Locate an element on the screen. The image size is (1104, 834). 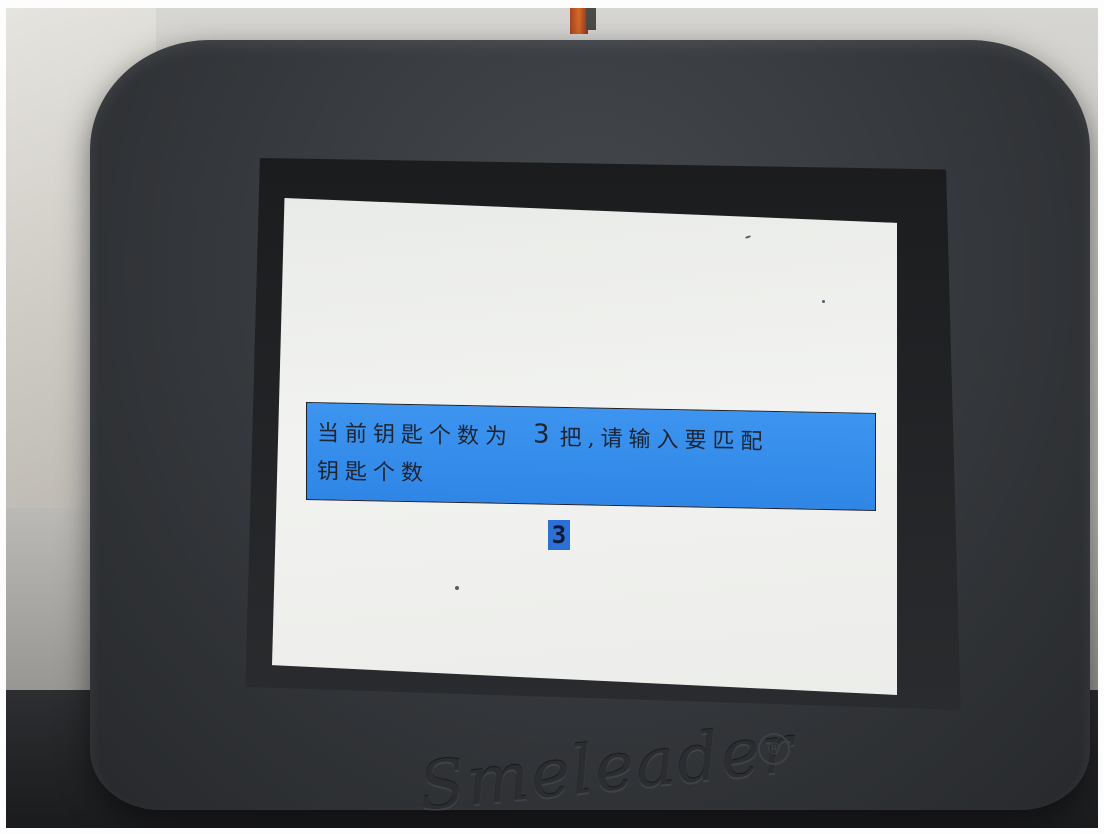
message-line-1: 当前钥匙个数为 3 把,请输入要匹配 is located at coordinates (543, 435).